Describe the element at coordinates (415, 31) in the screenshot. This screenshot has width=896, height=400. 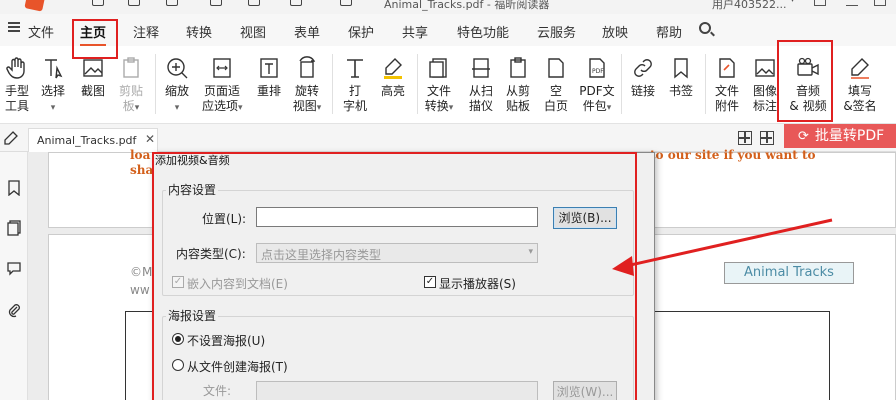
I see `menu-share: 共享` at that location.